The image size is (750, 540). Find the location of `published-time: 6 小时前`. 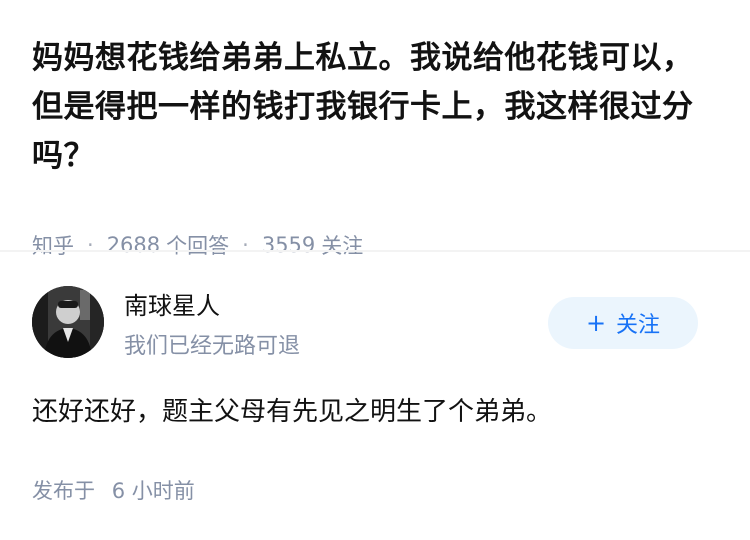

published-time: 6 小时前 is located at coordinates (153, 491).